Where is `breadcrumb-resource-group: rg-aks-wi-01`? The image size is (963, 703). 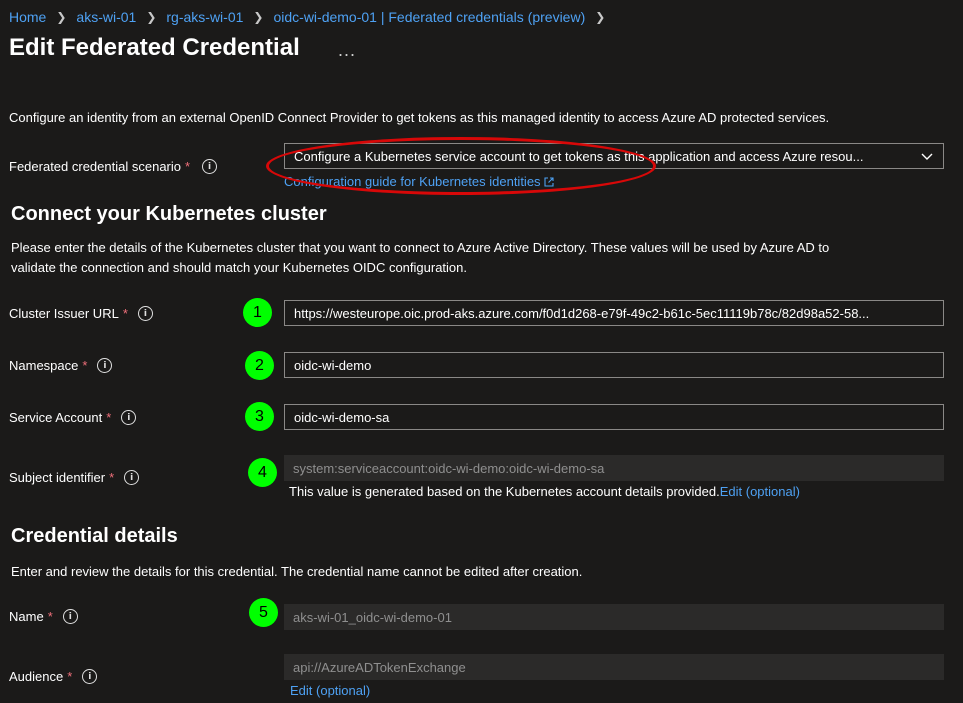 breadcrumb-resource-group: rg-aks-wi-01 is located at coordinates (204, 17).